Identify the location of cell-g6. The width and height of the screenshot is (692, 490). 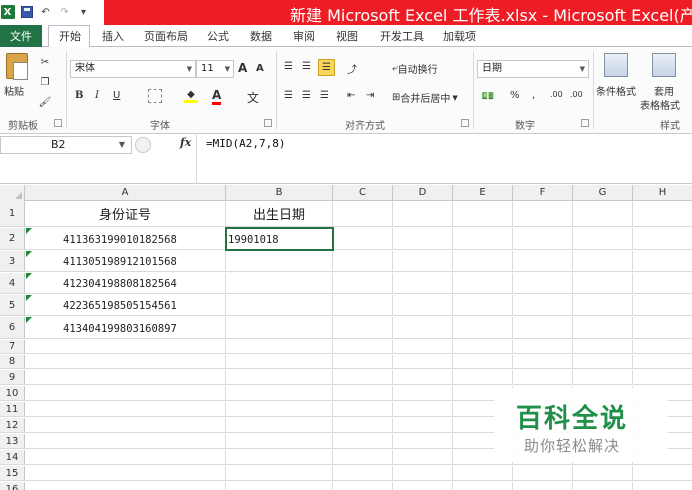
(603, 327).